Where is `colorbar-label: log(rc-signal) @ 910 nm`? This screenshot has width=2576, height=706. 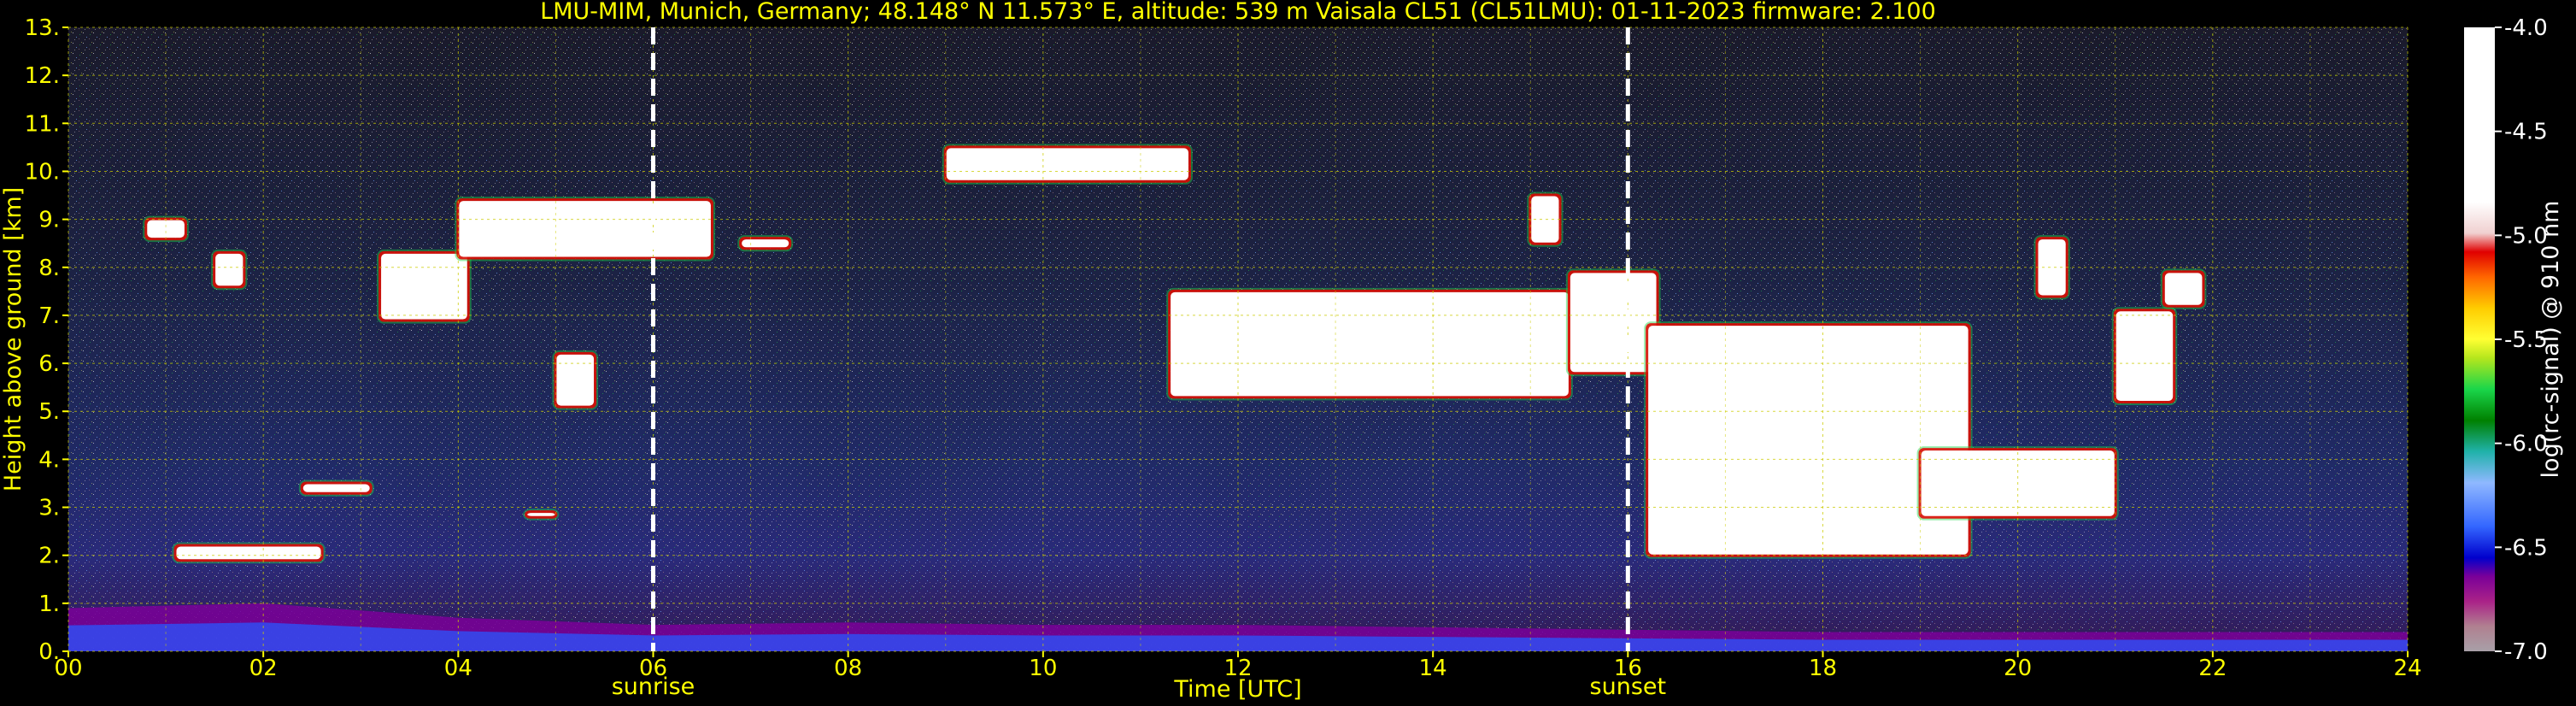
colorbar-label: log(rc-signal) @ 910 nm is located at coordinates (2551, 340).